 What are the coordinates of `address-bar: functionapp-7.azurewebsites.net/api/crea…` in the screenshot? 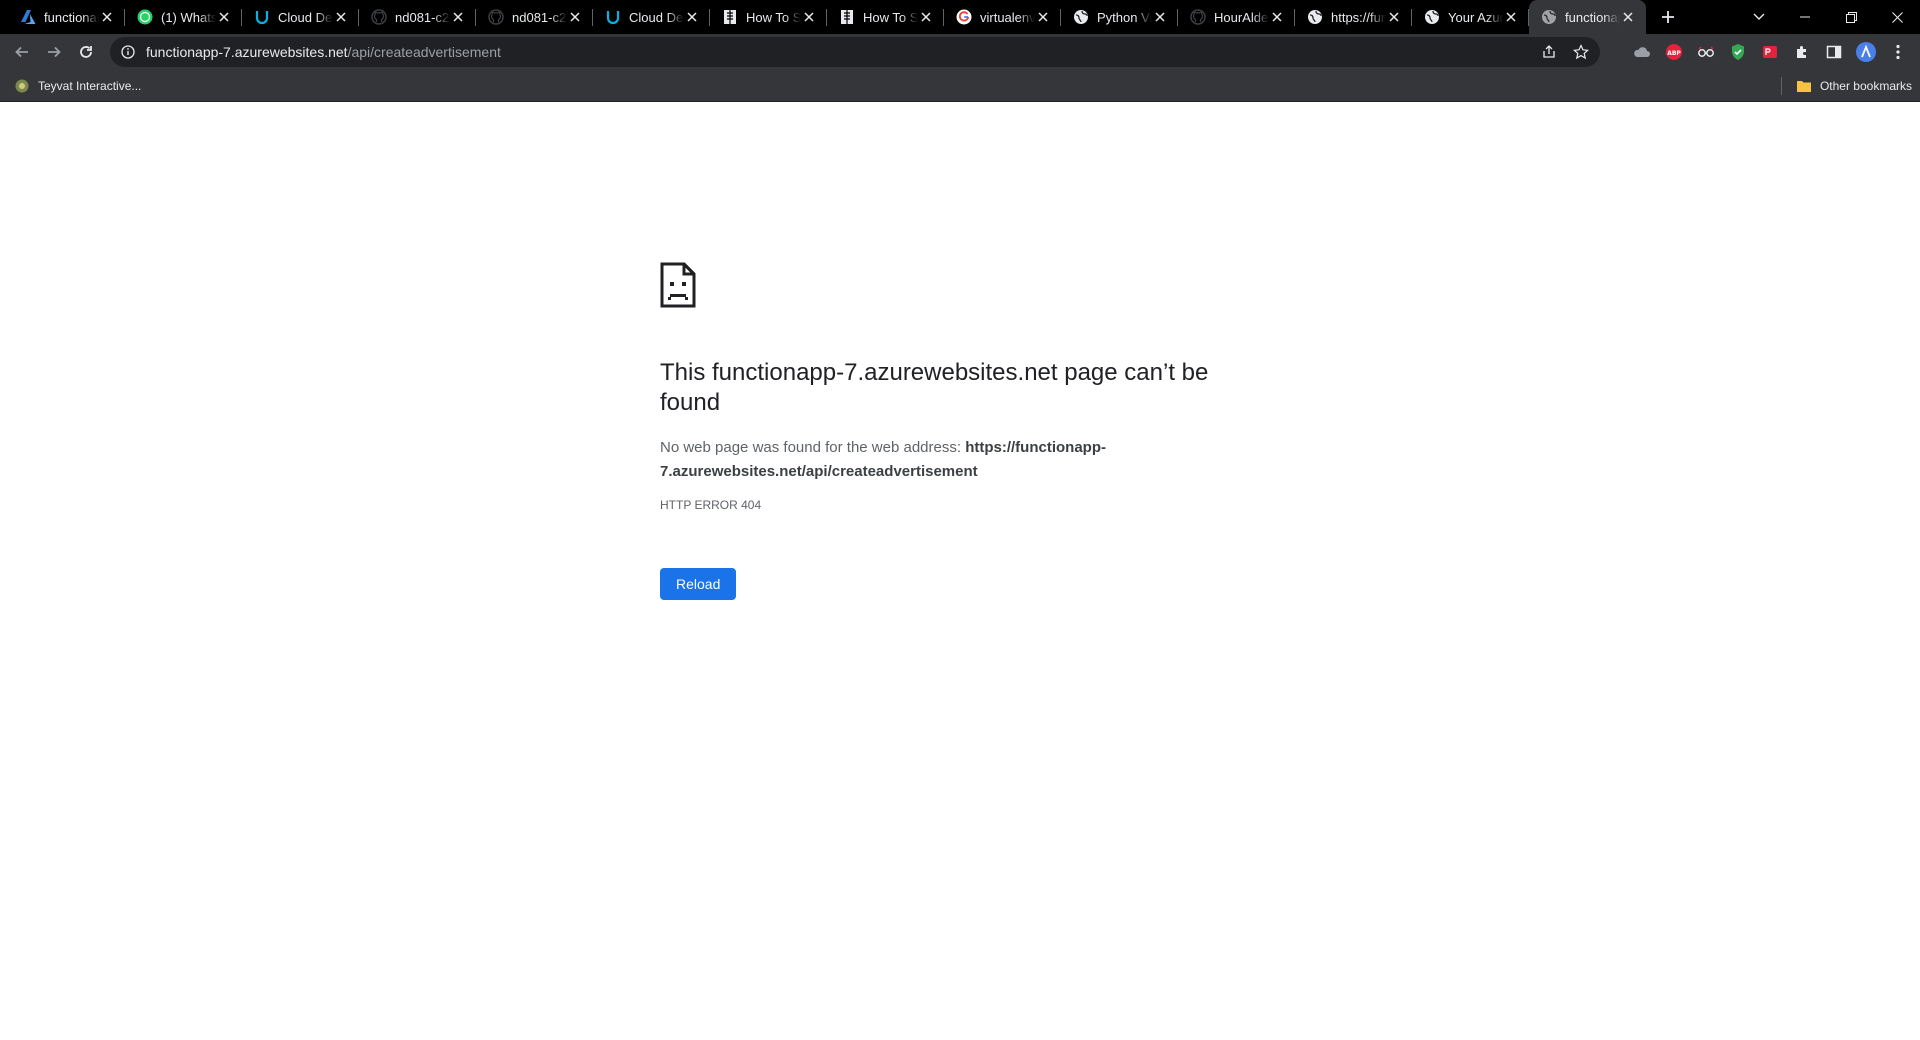 It's located at (855, 52).